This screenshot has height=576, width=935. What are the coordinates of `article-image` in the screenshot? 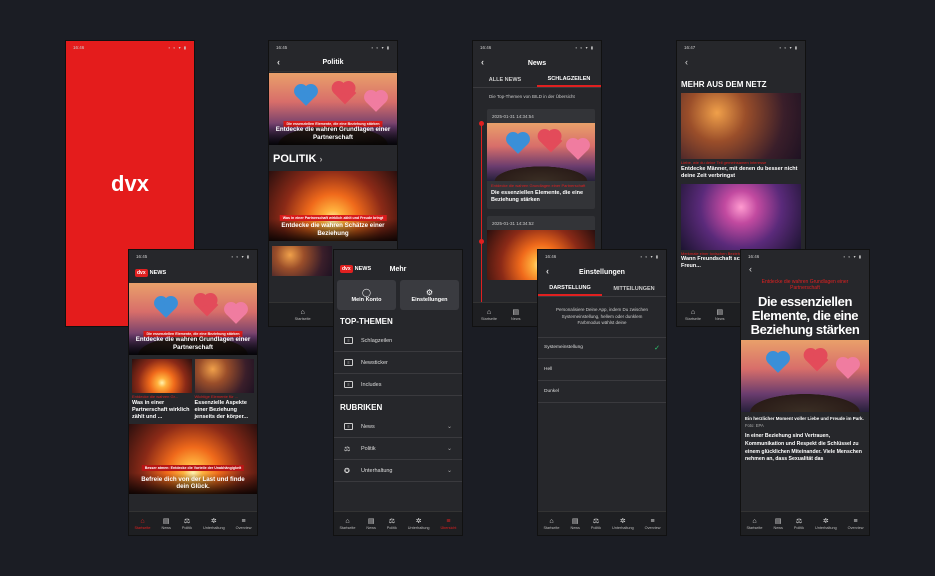 It's located at (741, 216).